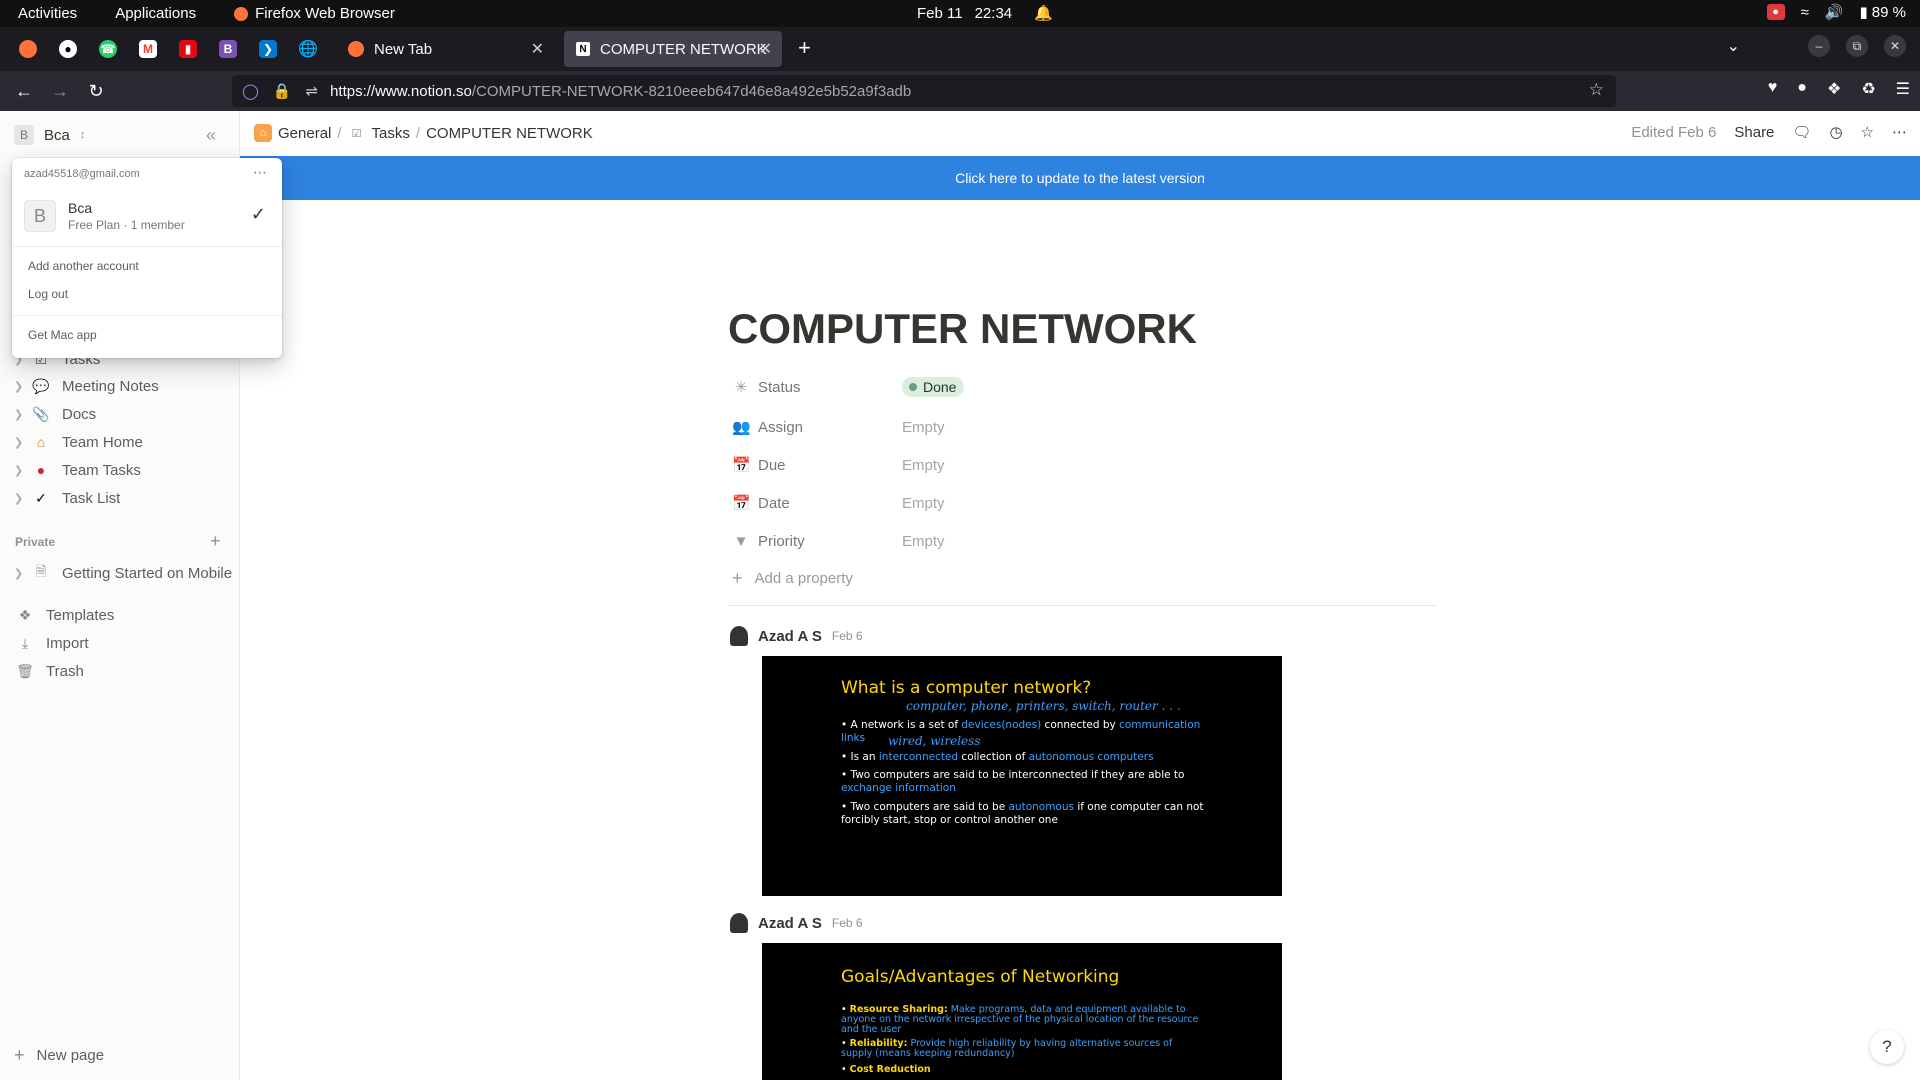  I want to click on active-app-menu: Firefox Web Browser, so click(314, 13).